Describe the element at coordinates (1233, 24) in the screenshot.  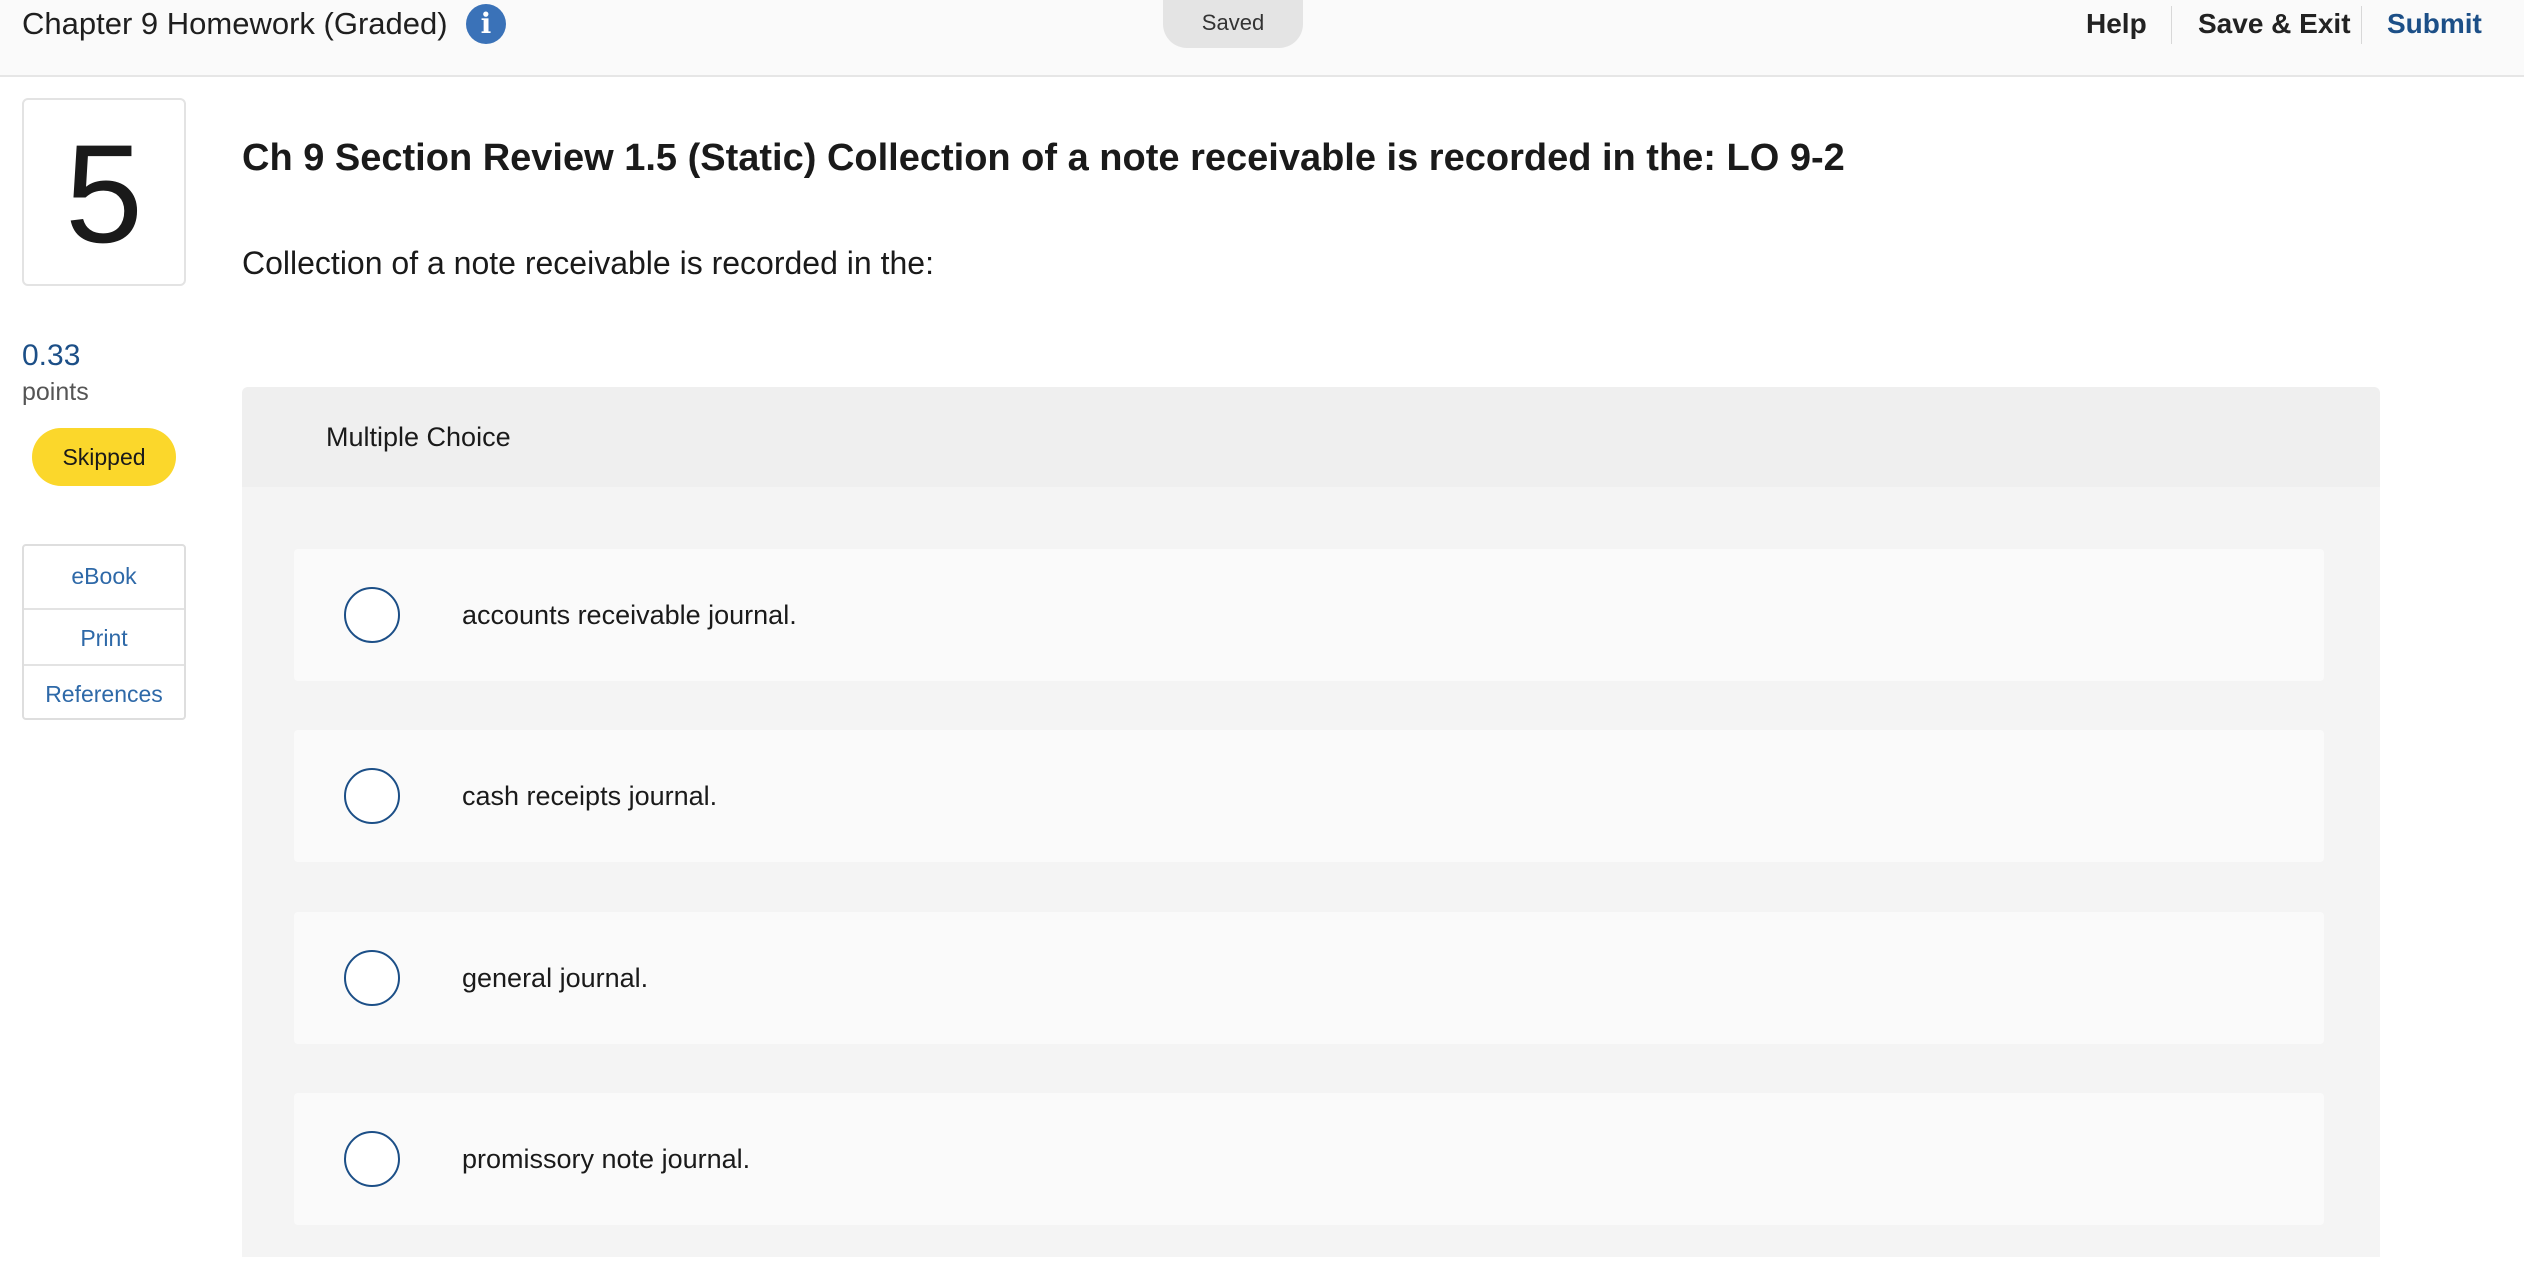
I see `saved-status: Saved` at that location.